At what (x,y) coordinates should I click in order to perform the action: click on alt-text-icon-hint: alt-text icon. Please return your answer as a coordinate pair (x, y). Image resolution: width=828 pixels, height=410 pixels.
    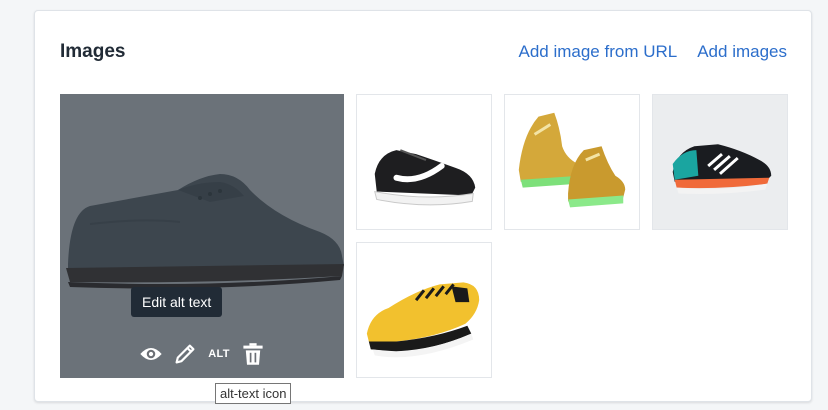
    Looking at the image, I should click on (253, 393).